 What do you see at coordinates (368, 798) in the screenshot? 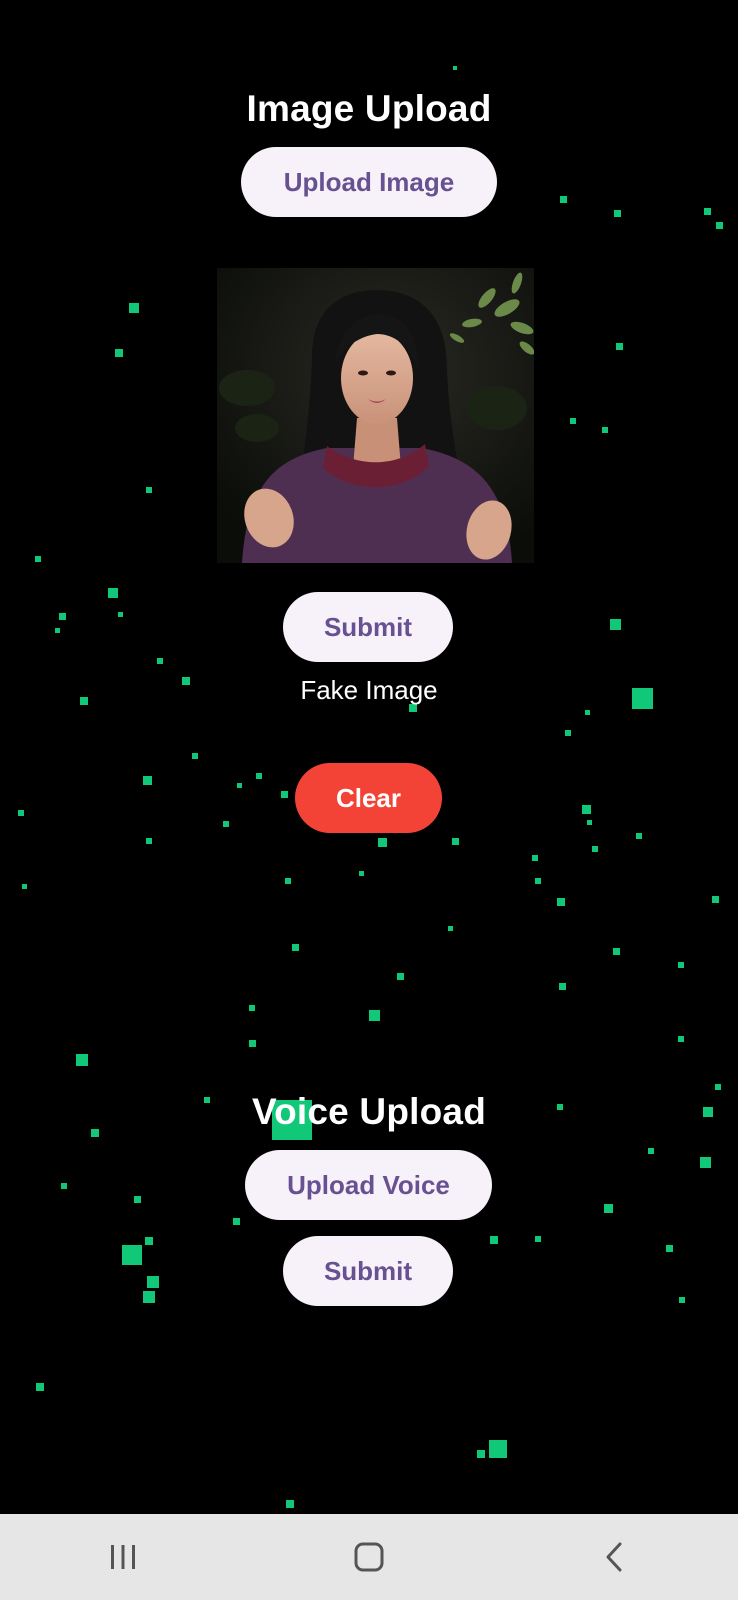
I see `clear-button: Clear` at bounding box center [368, 798].